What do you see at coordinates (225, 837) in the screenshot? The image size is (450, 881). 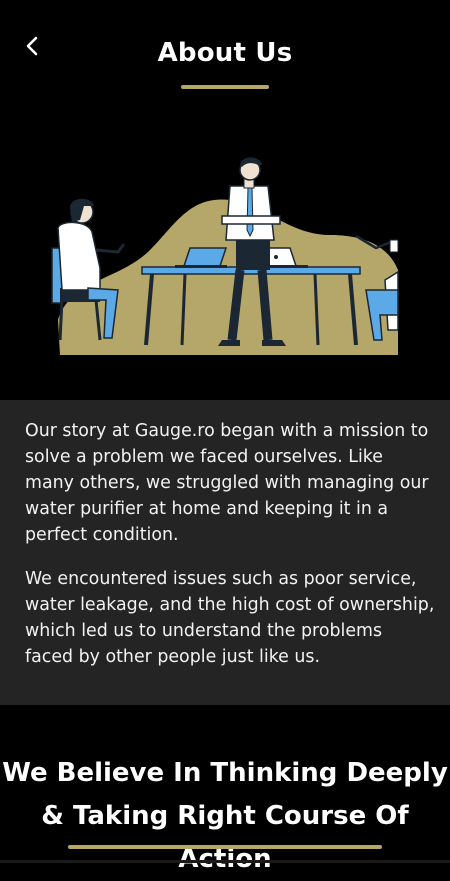 I see `believe-line-2: & Taking Right Course Of Action` at bounding box center [225, 837].